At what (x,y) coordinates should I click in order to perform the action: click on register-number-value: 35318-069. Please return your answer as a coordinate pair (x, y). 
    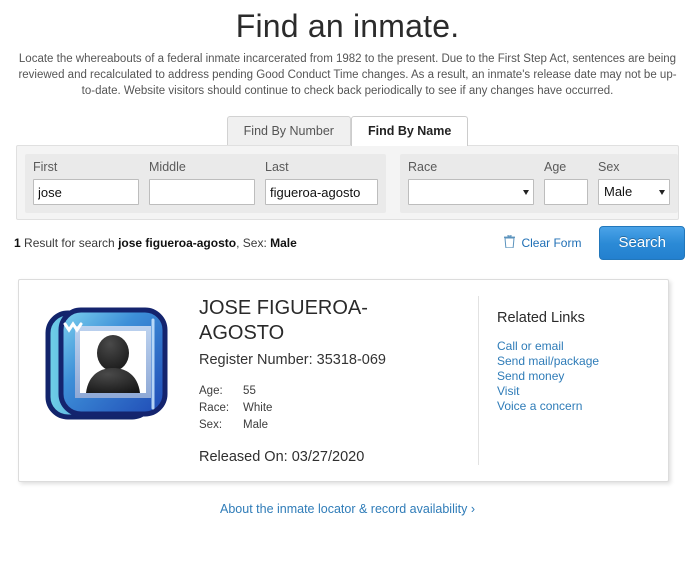
    Looking at the image, I should click on (351, 360).